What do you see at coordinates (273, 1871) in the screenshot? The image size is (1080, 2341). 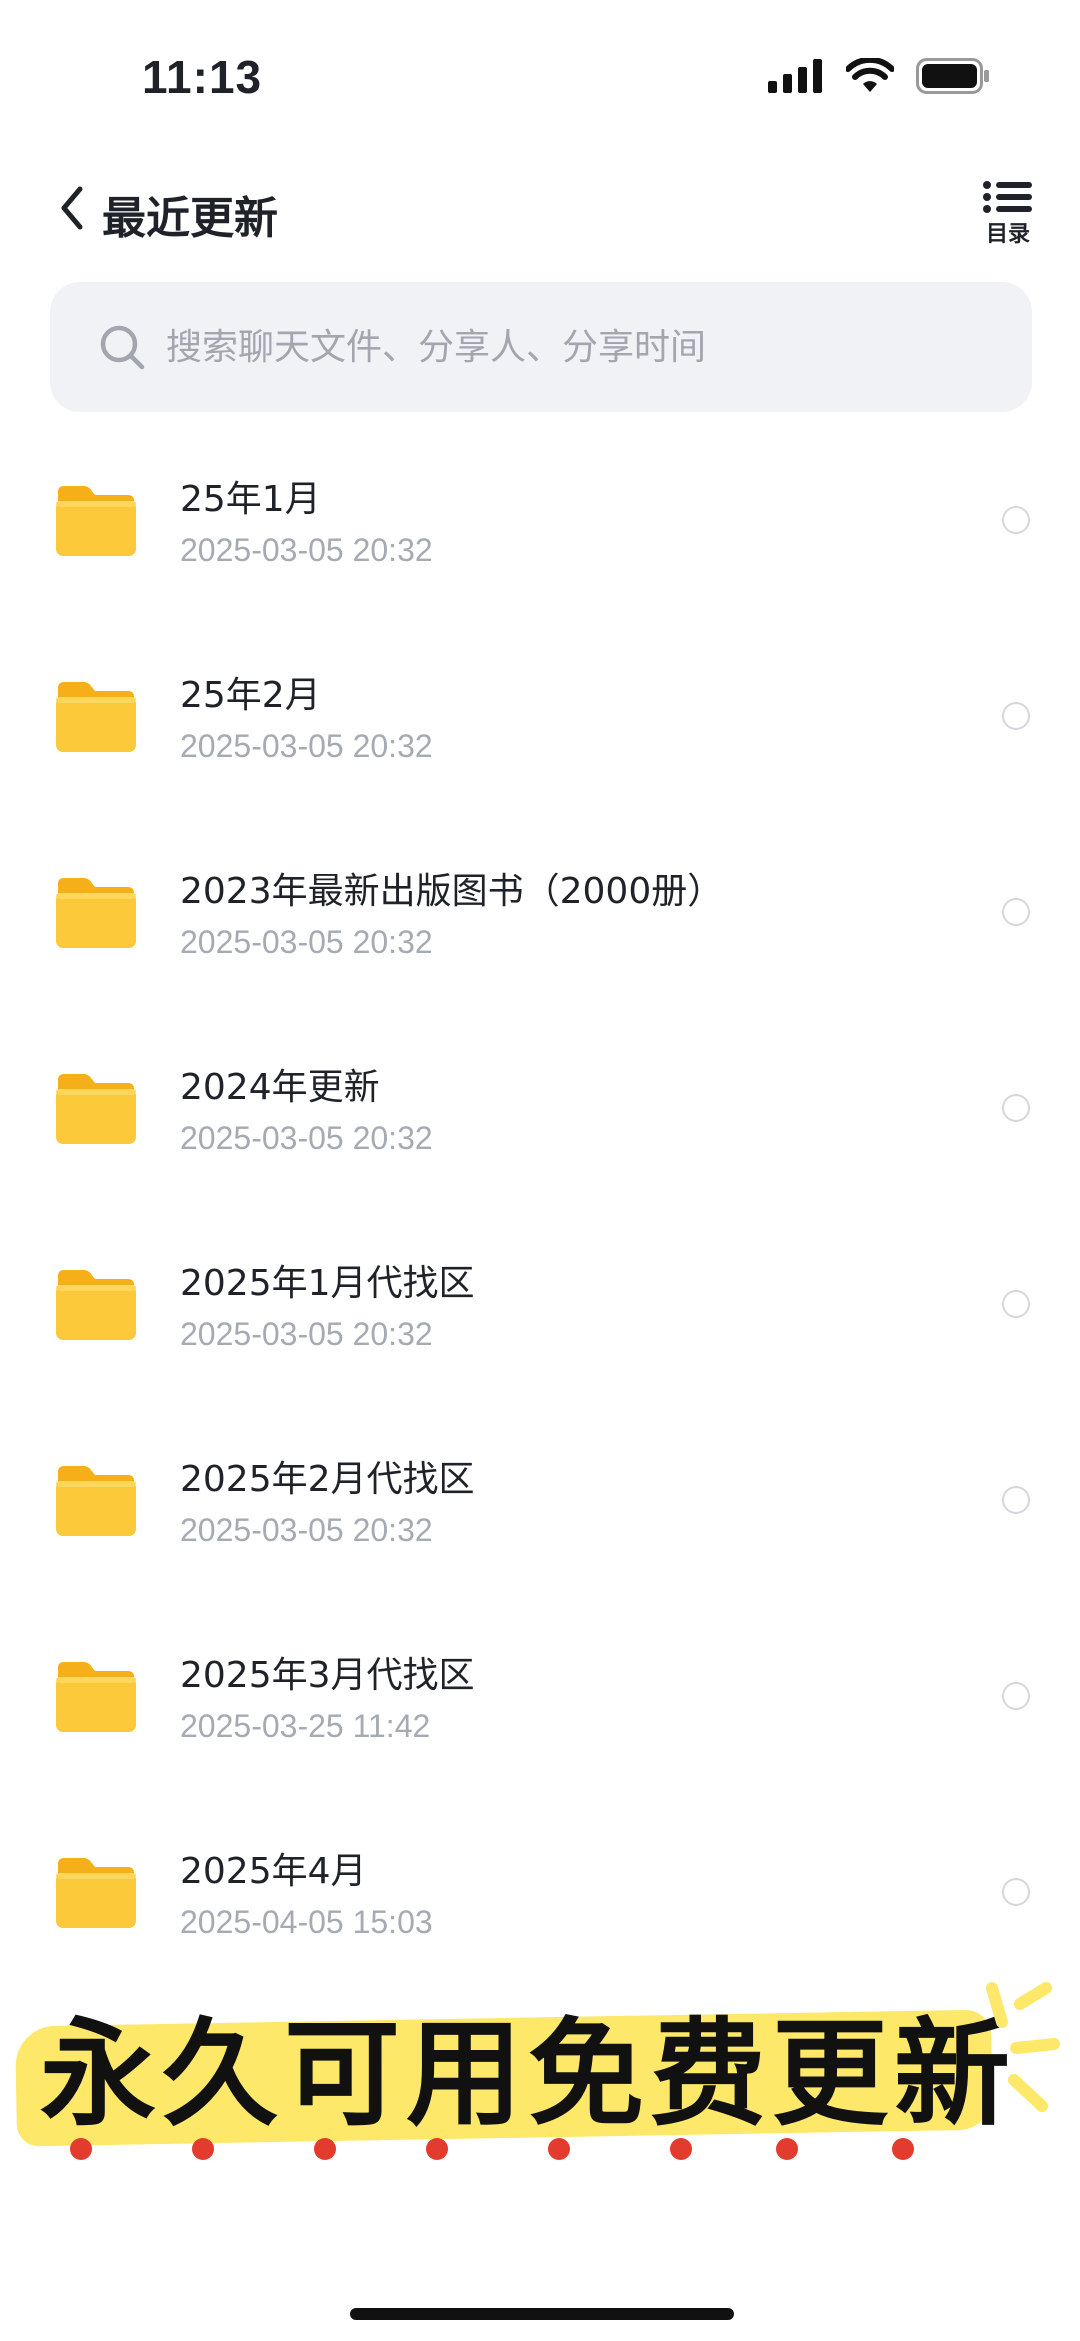 I see `folder-name: 2025年4月` at bounding box center [273, 1871].